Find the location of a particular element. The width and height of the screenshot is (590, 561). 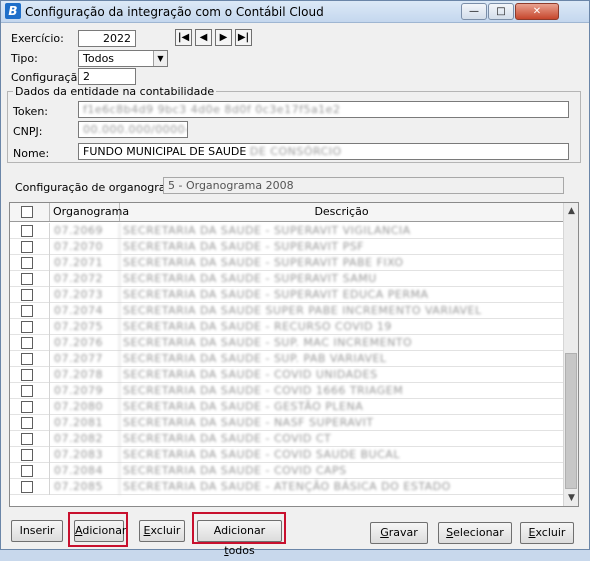

vertical-scrollbar: ▲ ▼ is located at coordinates (570, 354).